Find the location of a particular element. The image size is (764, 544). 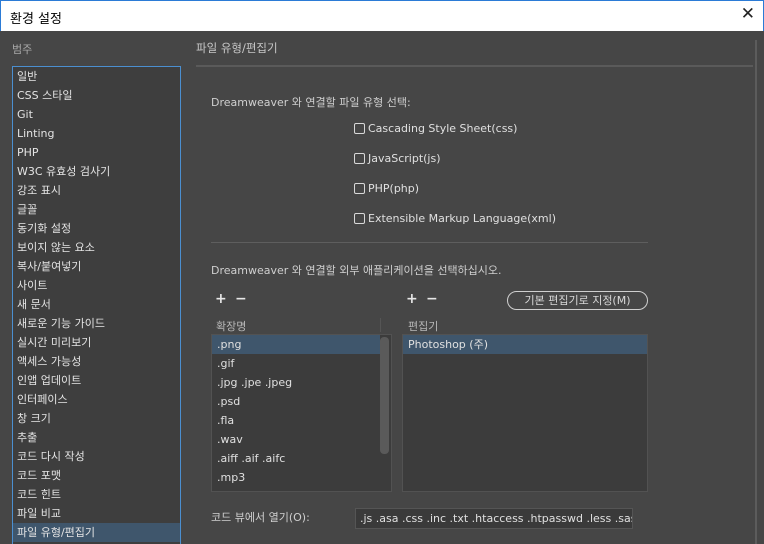

sidebar-item: 액세스 가능성 is located at coordinates (96, 361).